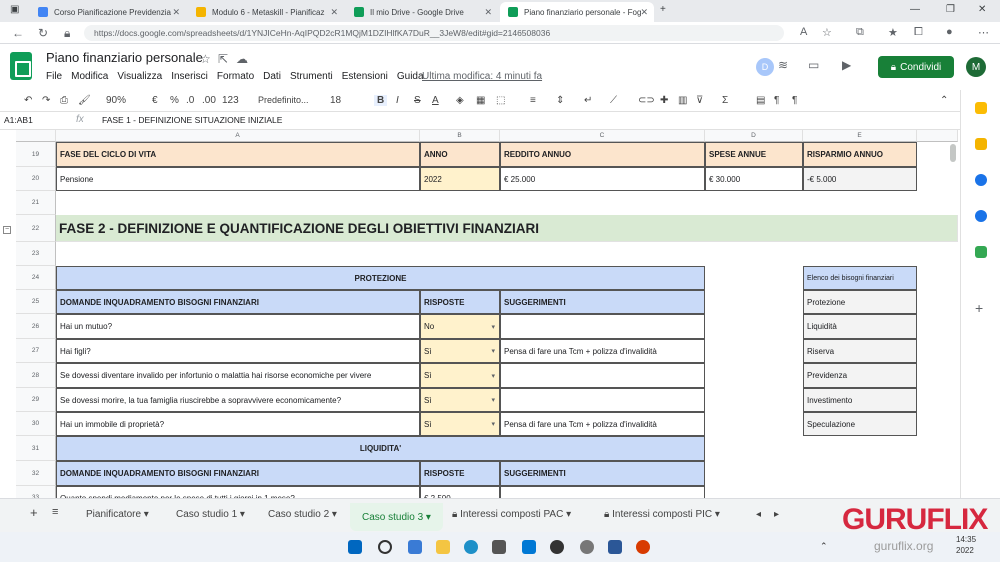  Describe the element at coordinates (415, 547) in the screenshot. I see `task-view-icon` at that location.